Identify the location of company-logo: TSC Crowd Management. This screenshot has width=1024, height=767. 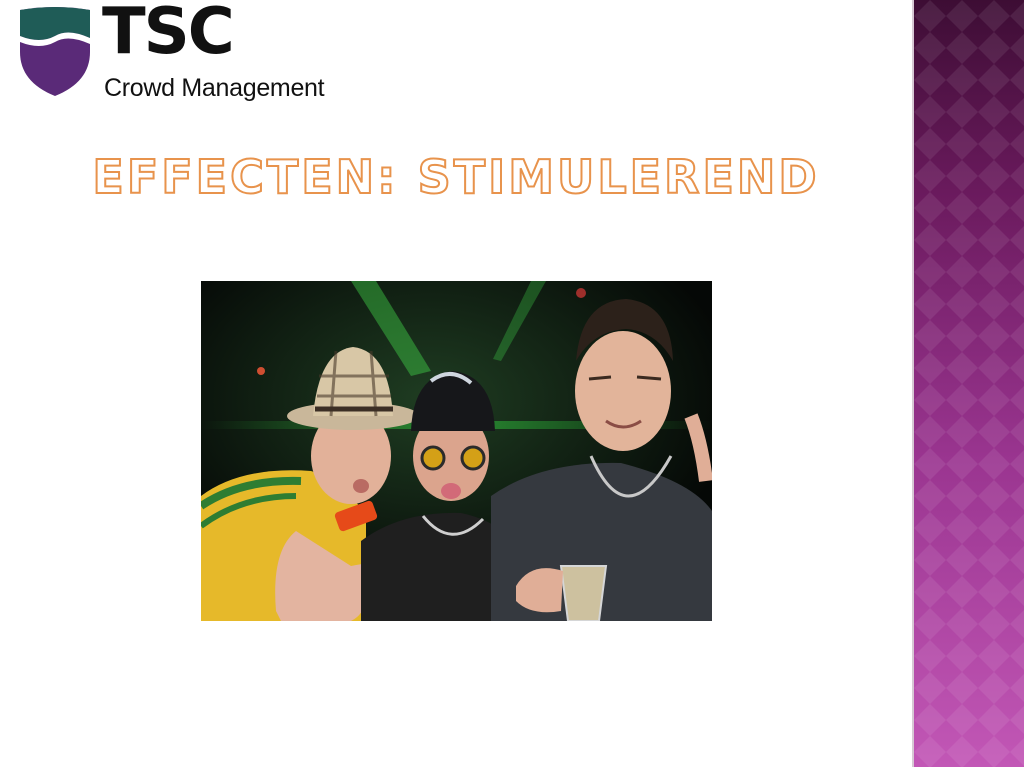
(188, 53).